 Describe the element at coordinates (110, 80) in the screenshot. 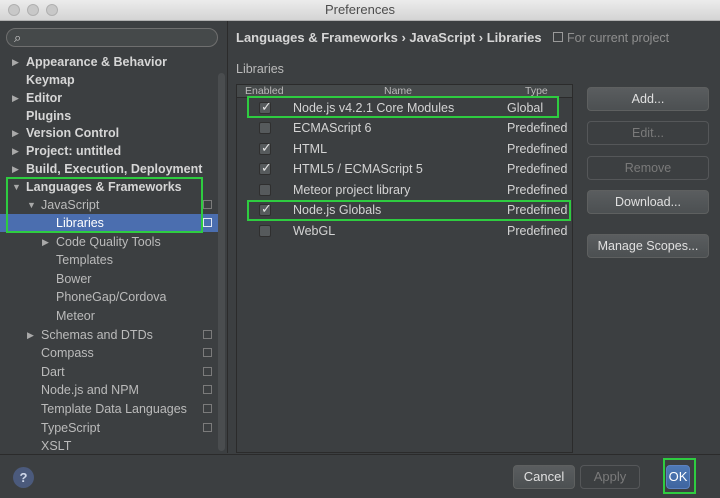

I see `sidebar-item-keymap: Keymap` at that location.